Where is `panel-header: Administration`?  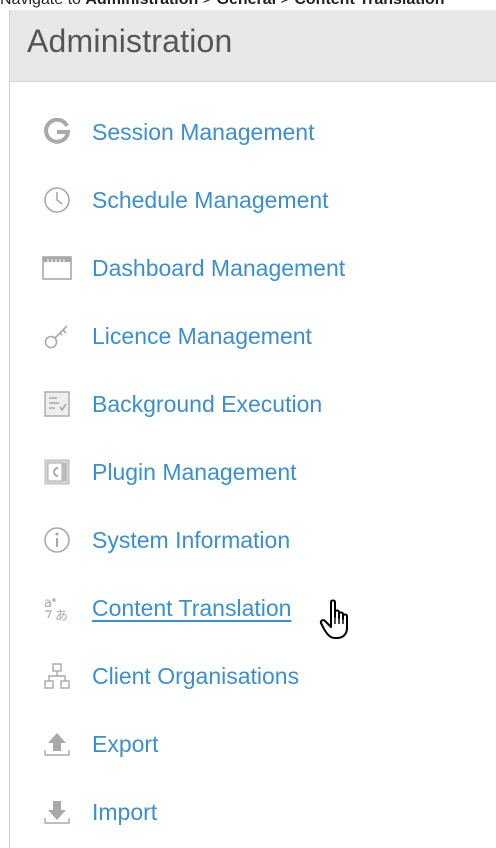
panel-header: Administration is located at coordinates (253, 46).